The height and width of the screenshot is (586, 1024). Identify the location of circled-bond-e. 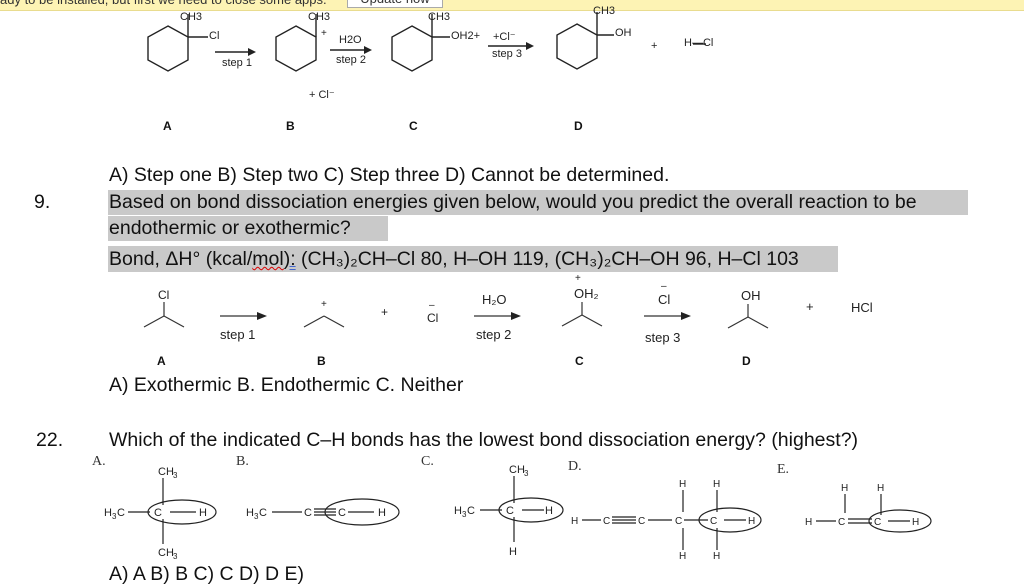
(900, 521).